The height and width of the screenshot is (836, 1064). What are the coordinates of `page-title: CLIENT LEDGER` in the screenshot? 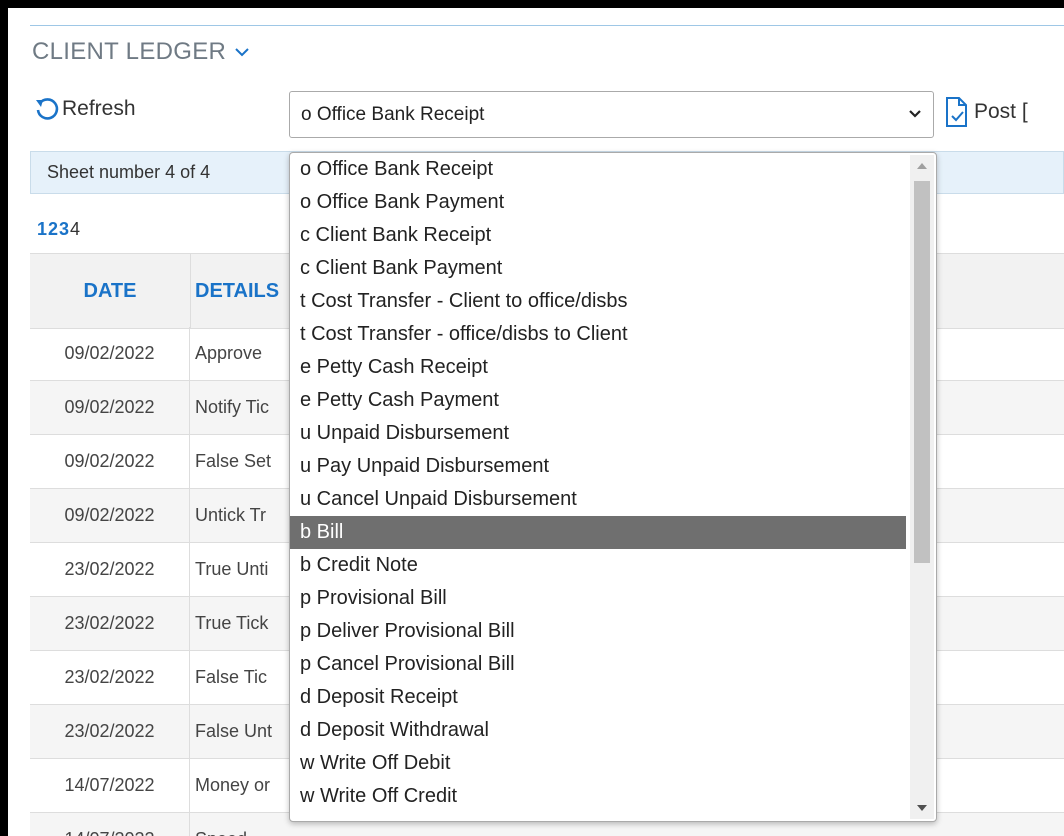 It's located at (141, 52).